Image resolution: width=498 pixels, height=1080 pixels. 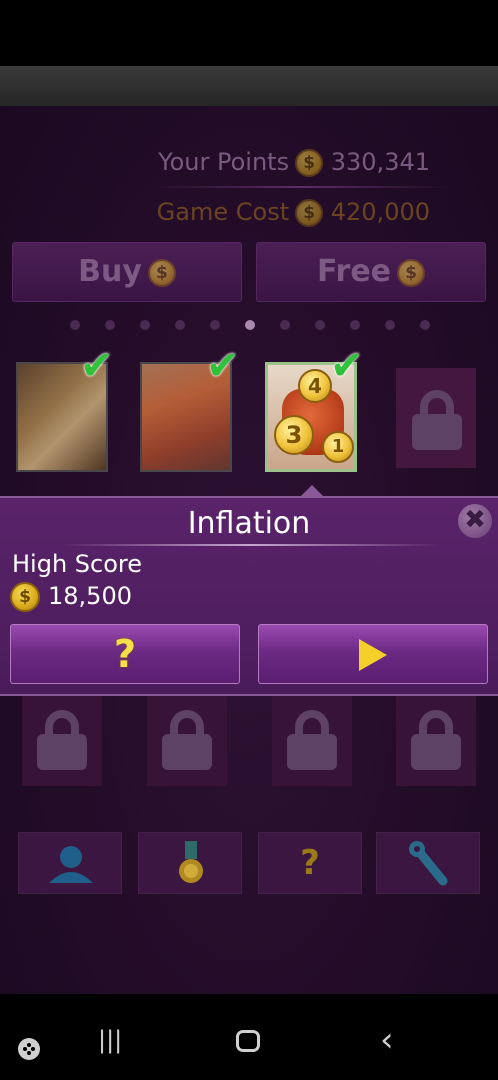 What do you see at coordinates (90, 596) in the screenshot?
I see `high-score-value: 18,500` at bounding box center [90, 596].